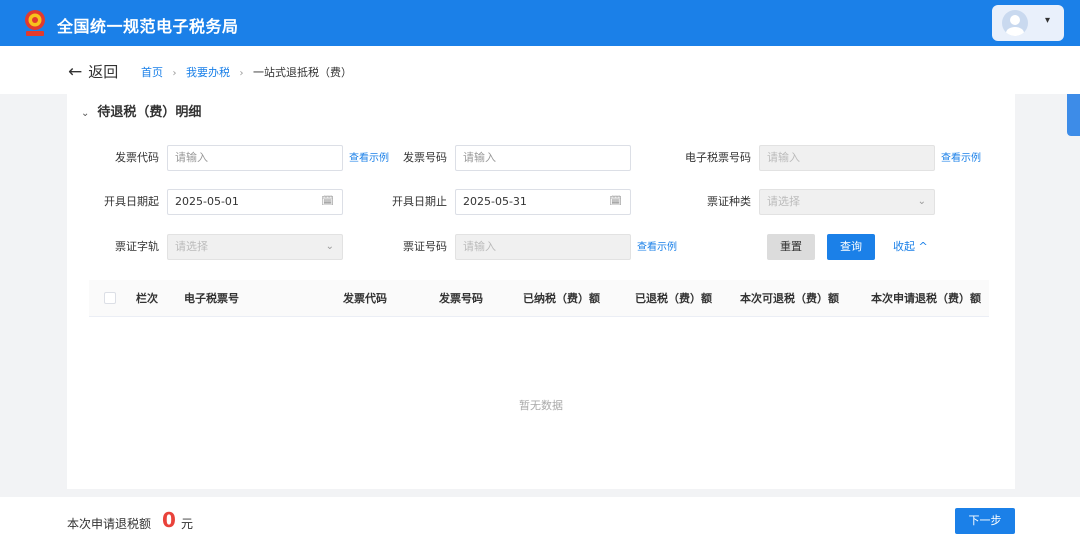  Describe the element at coordinates (187, 524) in the screenshot. I see `refund-total-unit: 元` at that location.